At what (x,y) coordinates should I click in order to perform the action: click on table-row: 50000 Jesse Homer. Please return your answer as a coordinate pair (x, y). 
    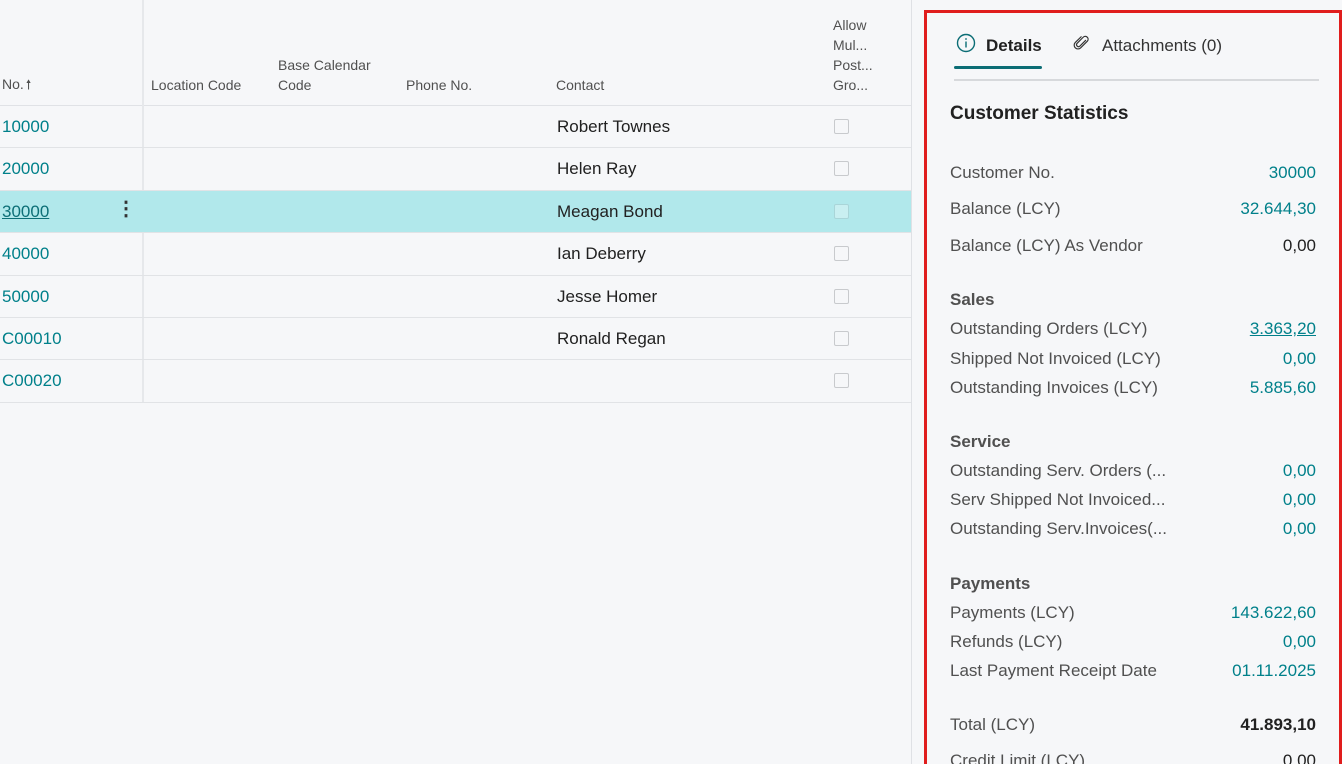
    Looking at the image, I should click on (456, 297).